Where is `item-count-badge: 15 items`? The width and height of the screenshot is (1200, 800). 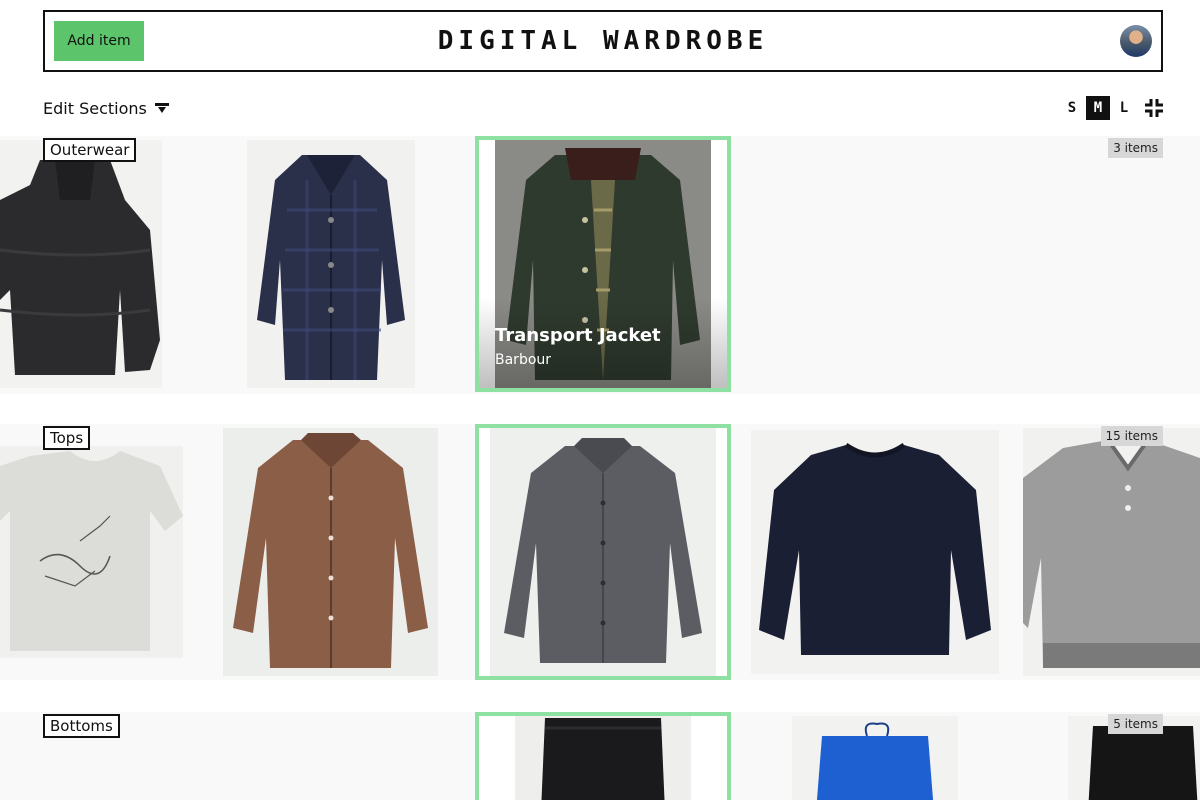
item-count-badge: 15 items is located at coordinates (1131, 436).